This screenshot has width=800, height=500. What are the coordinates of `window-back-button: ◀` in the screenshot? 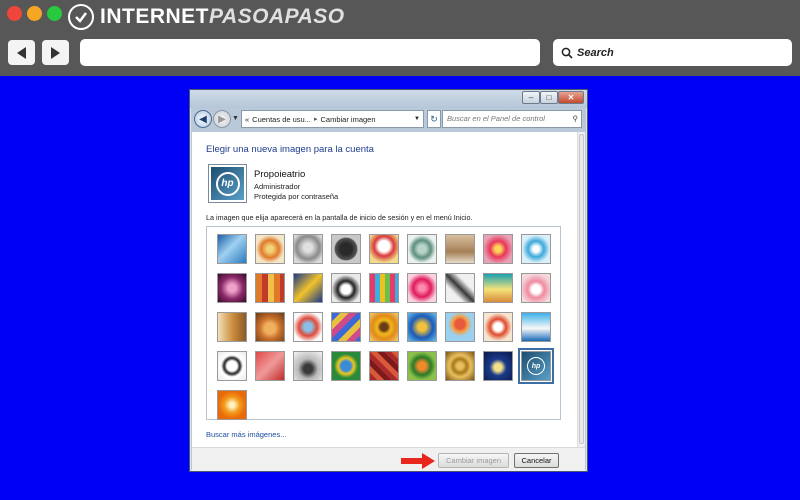 It's located at (203, 119).